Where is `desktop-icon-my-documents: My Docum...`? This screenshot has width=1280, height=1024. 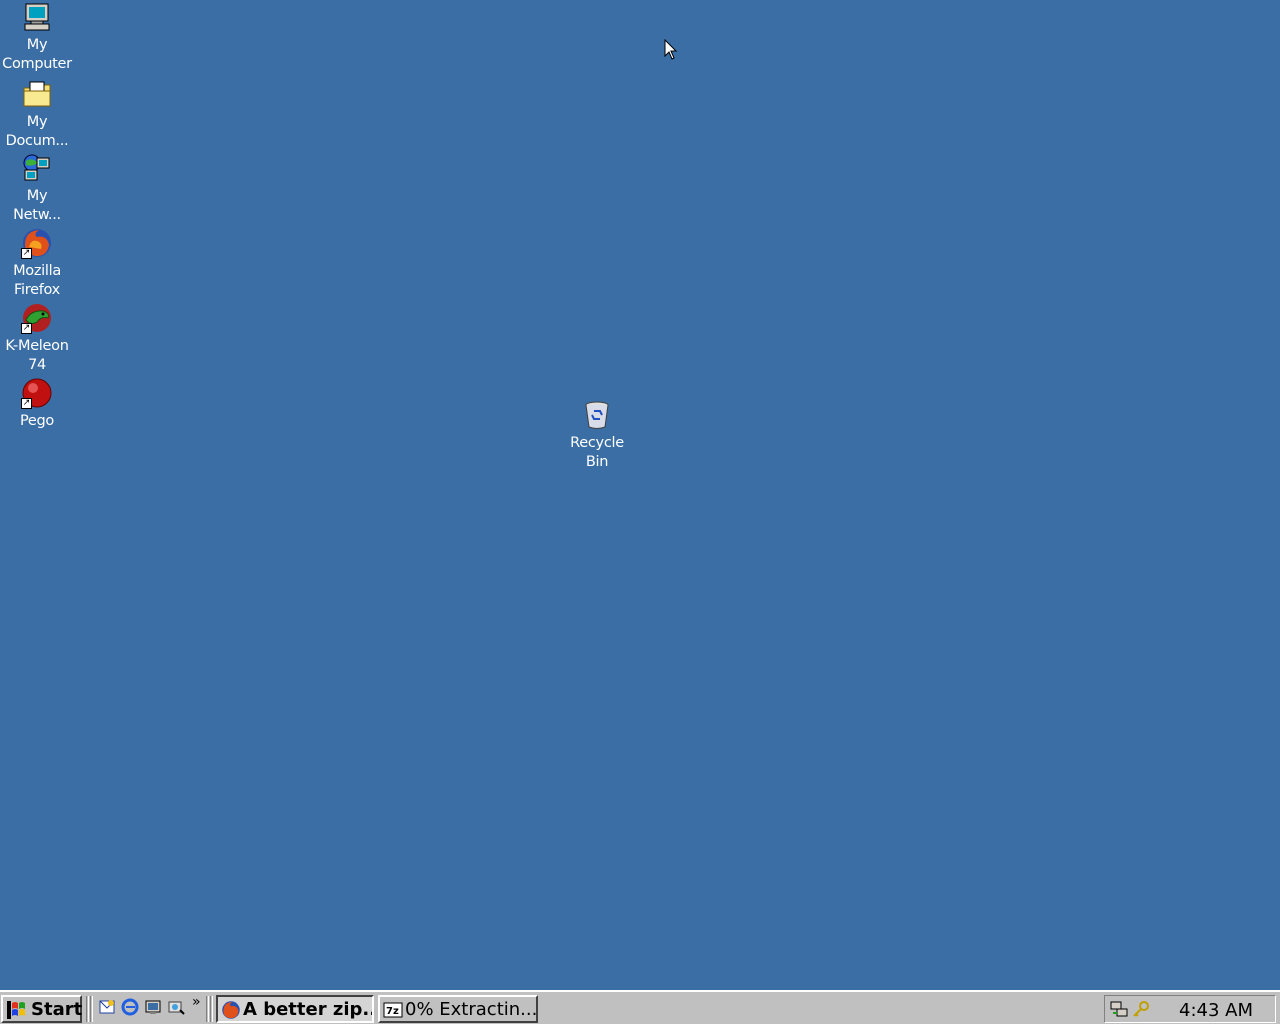
desktop-icon-my-documents: My Docum... is located at coordinates (37, 114).